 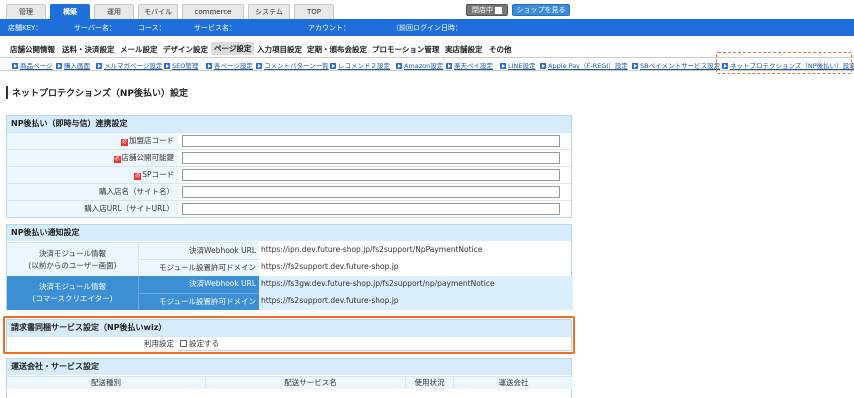 I want to click on sp-code-label: SPコード, so click(x=158, y=174).